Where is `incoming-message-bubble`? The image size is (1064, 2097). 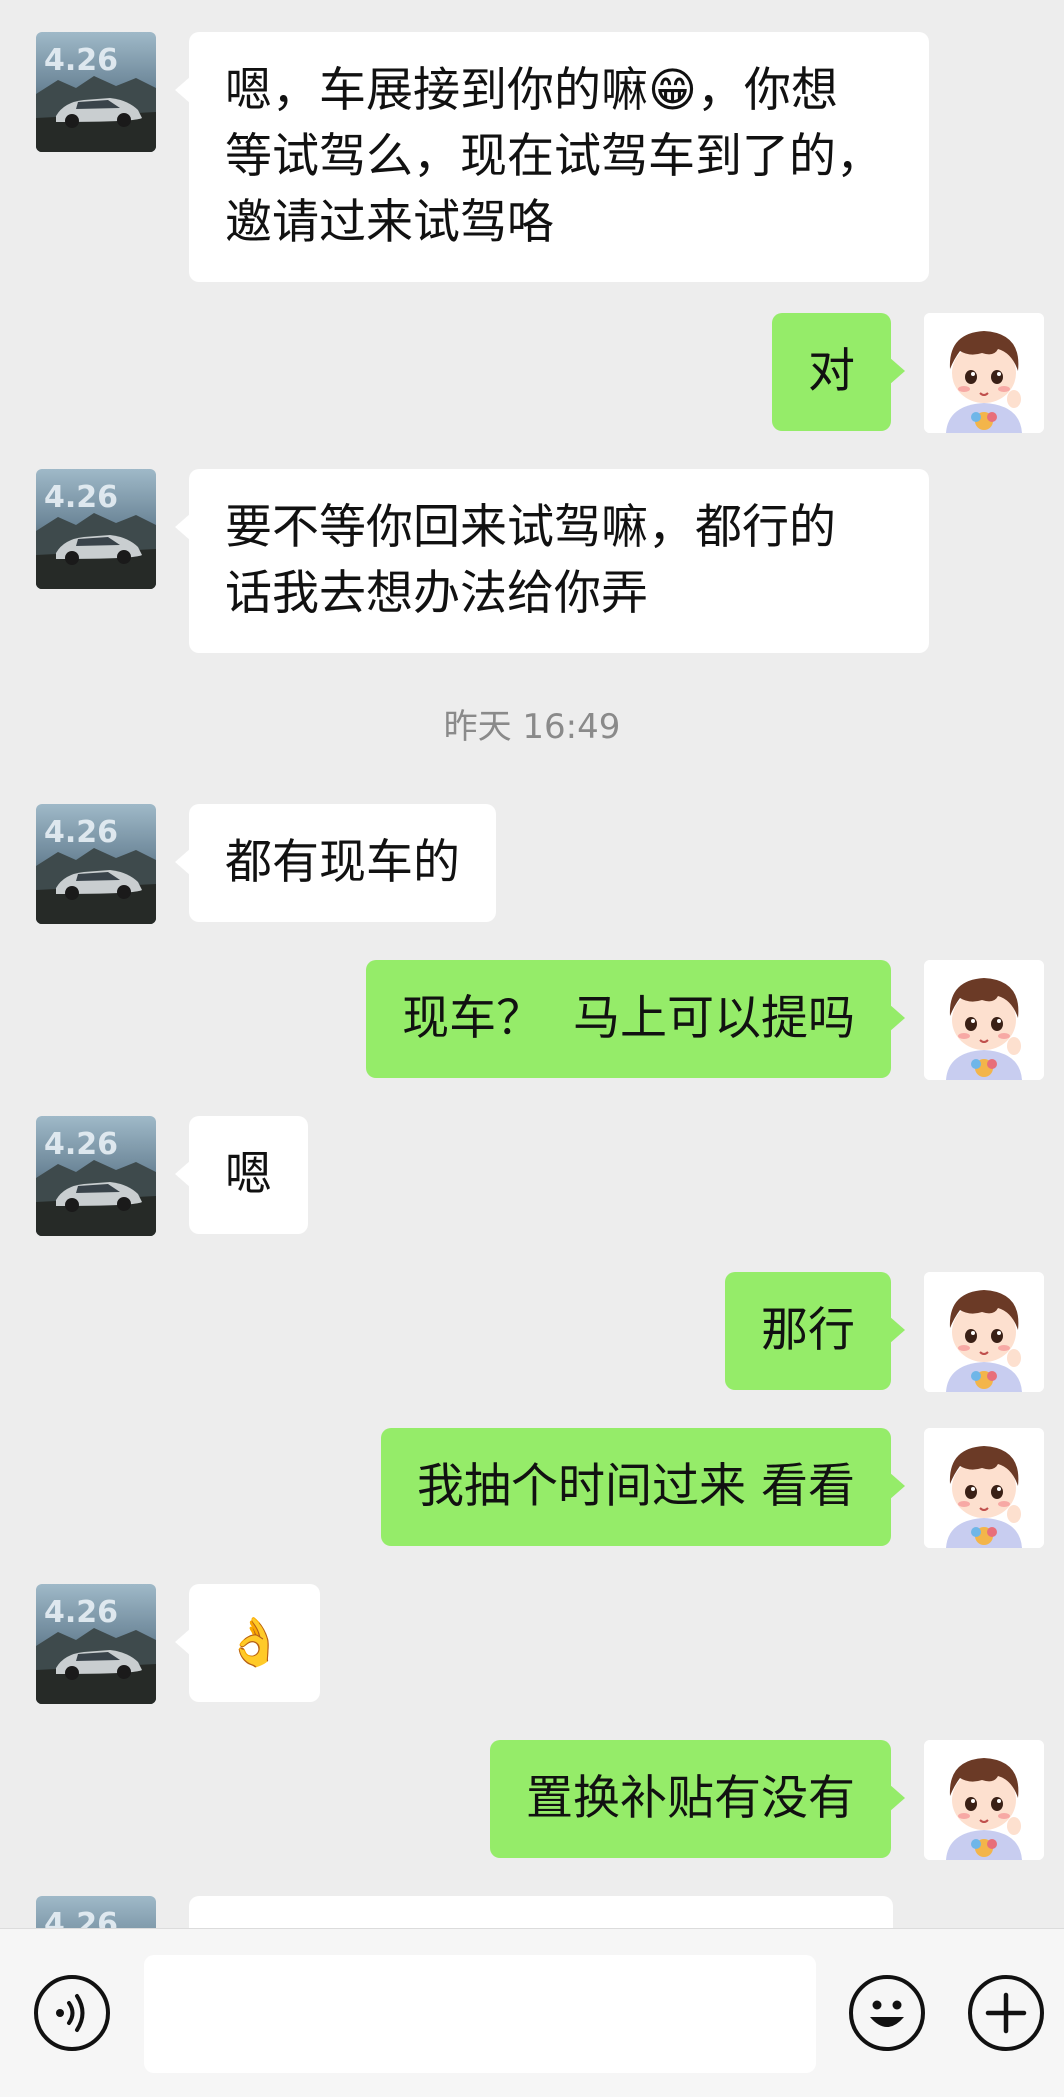 incoming-message-bubble is located at coordinates (541, 1912).